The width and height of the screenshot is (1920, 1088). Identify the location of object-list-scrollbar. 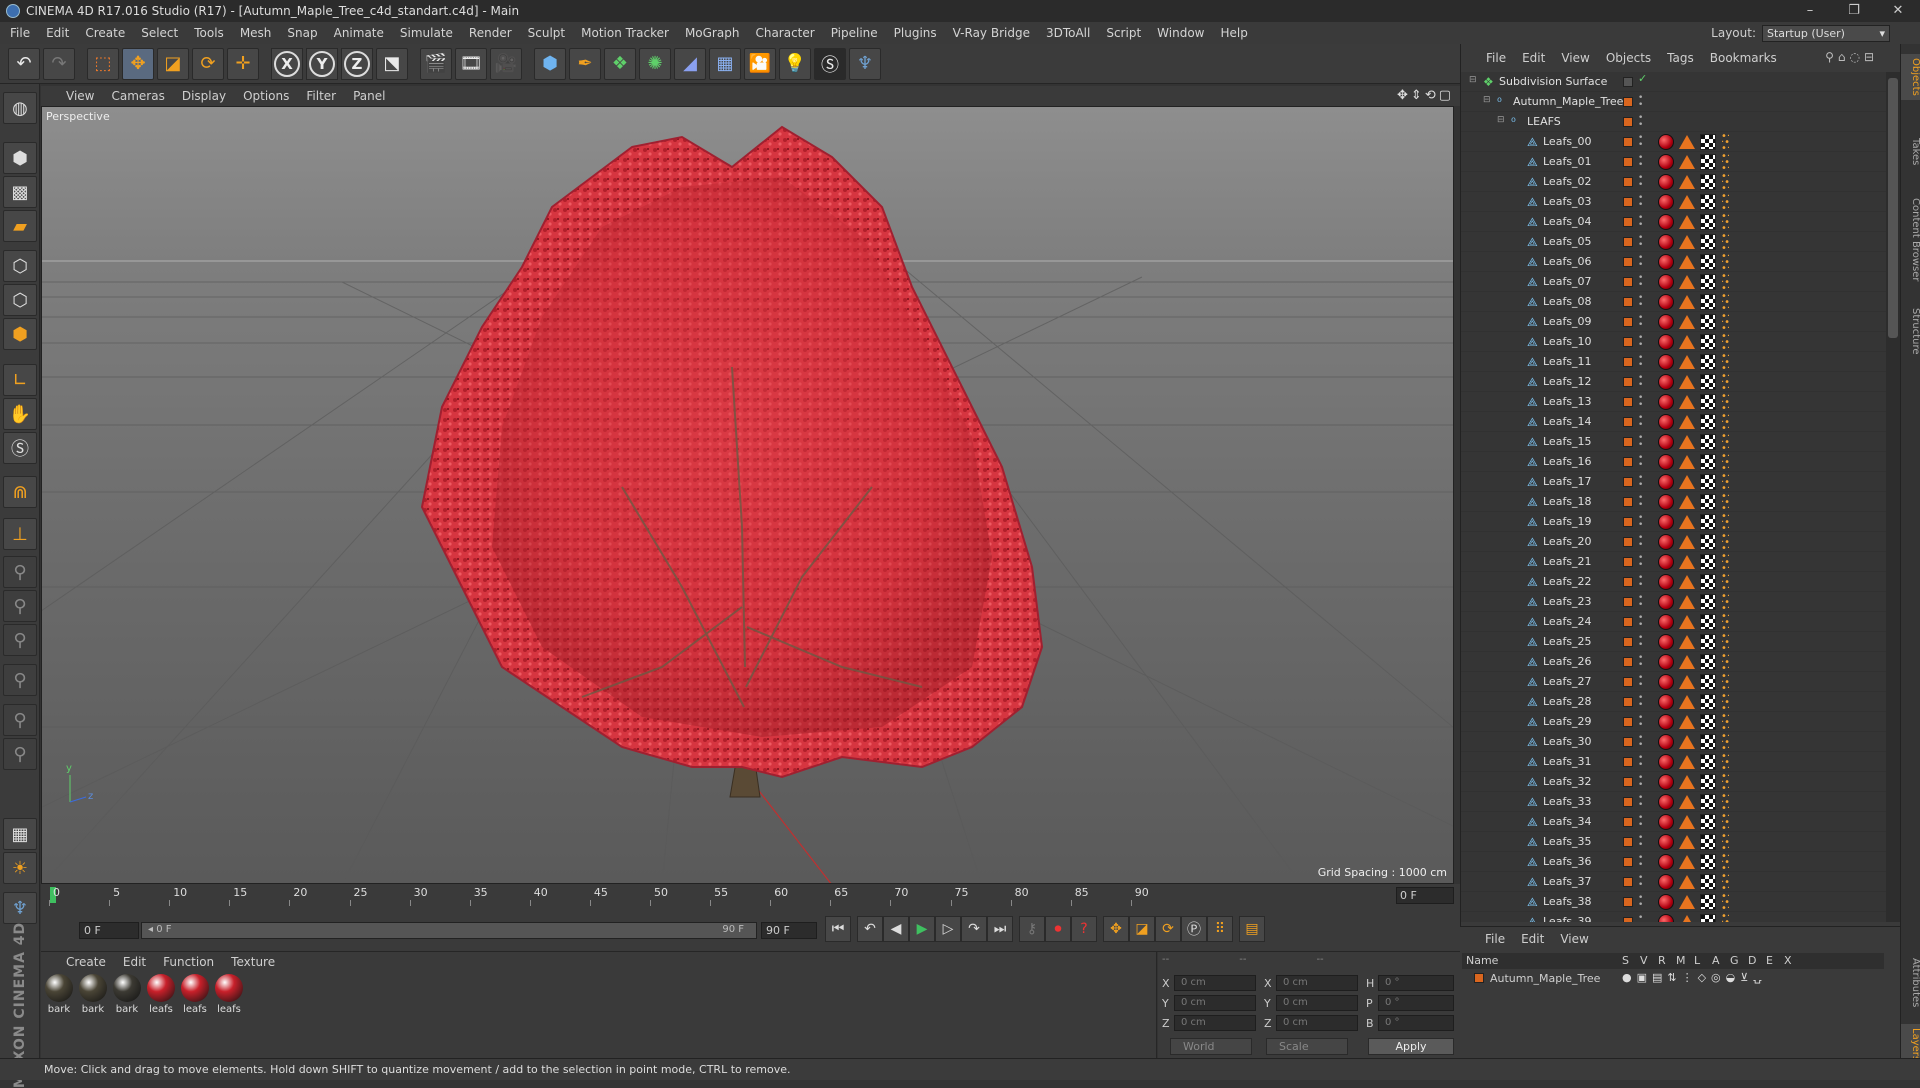
(1893, 497).